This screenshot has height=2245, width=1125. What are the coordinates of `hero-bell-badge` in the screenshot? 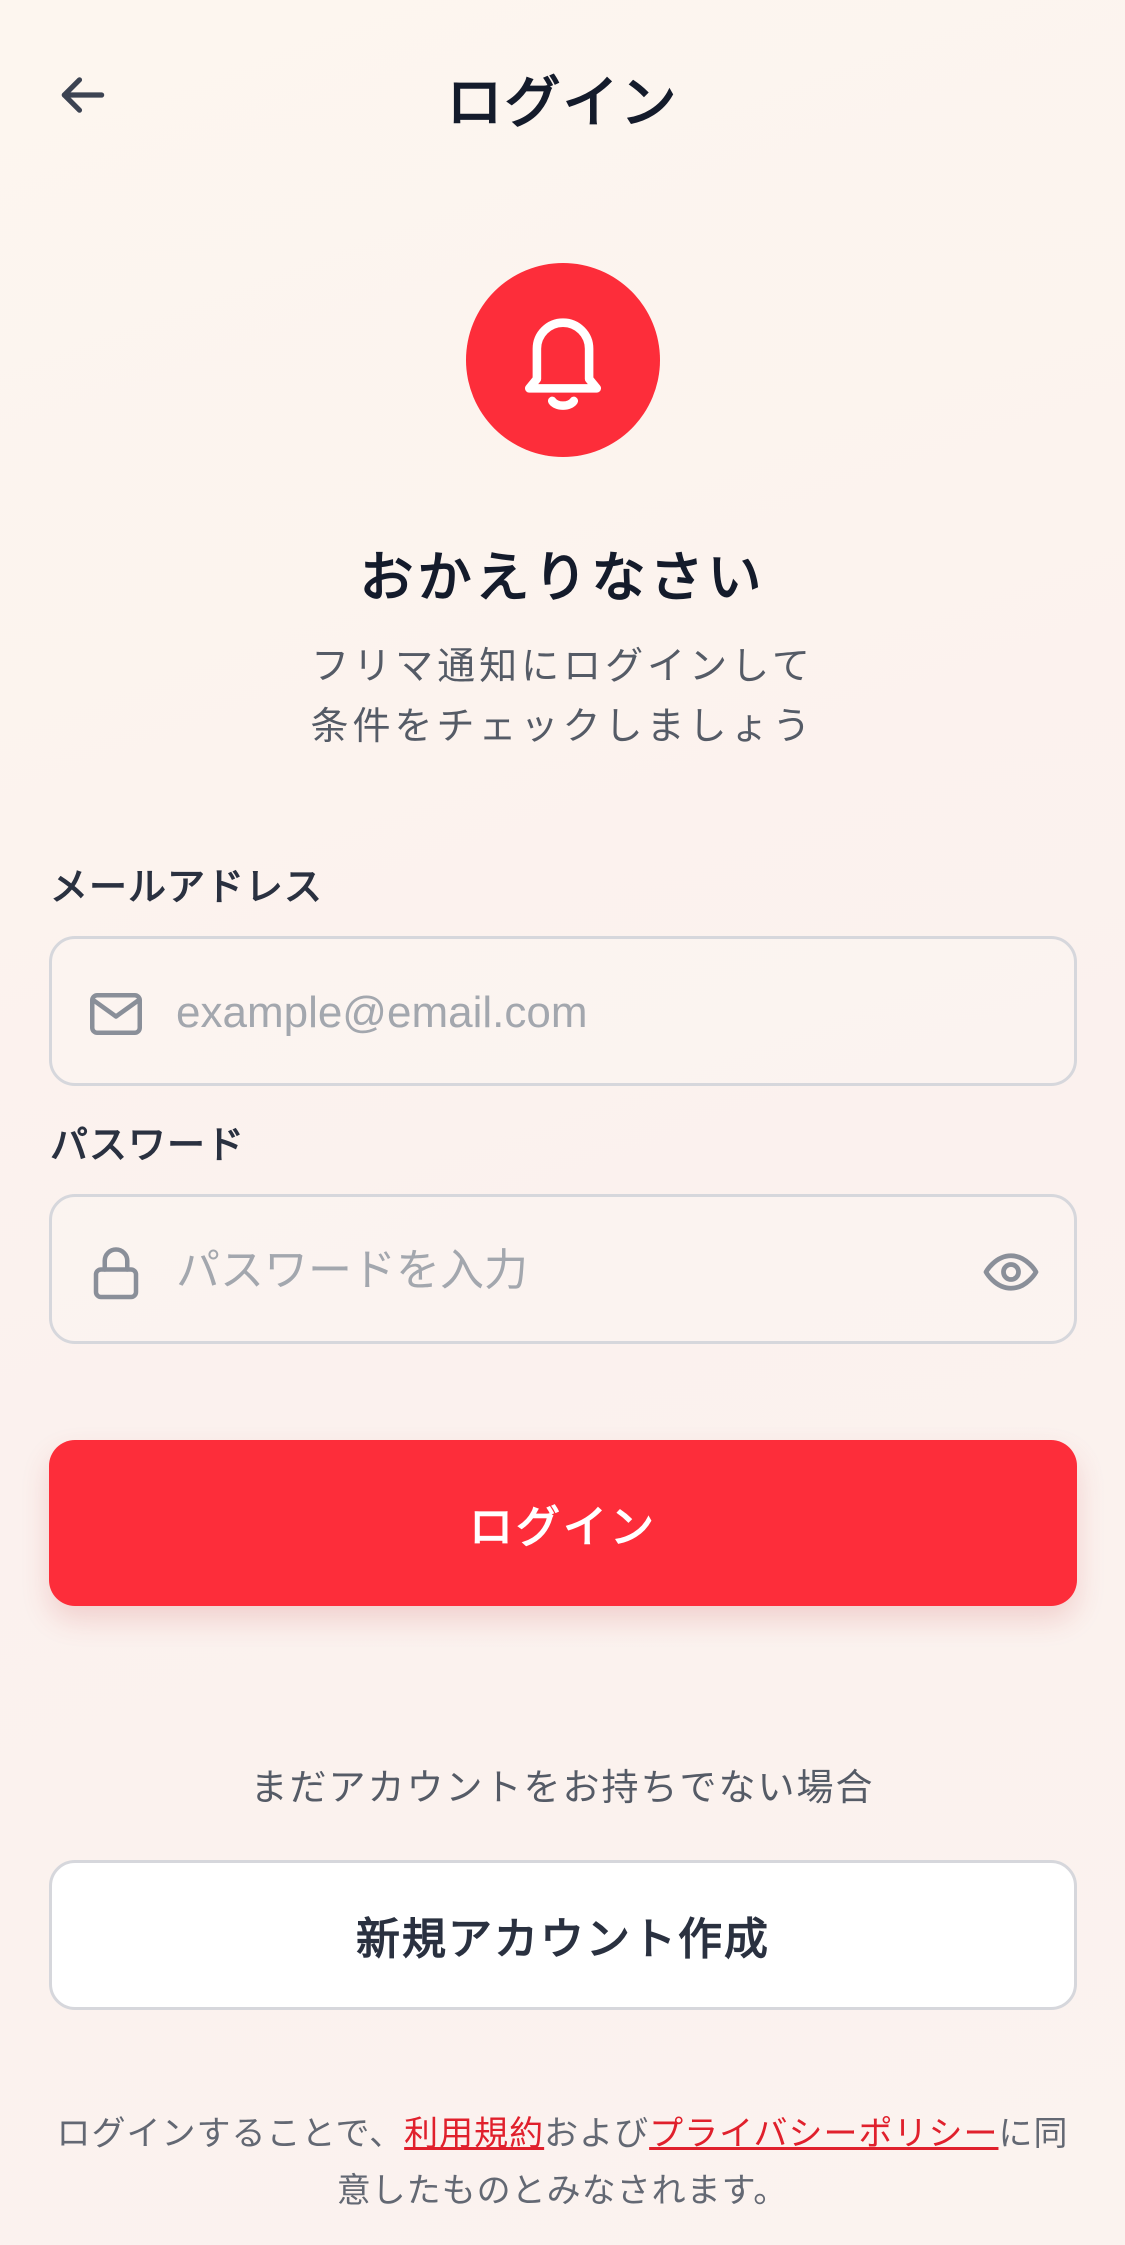 It's located at (563, 360).